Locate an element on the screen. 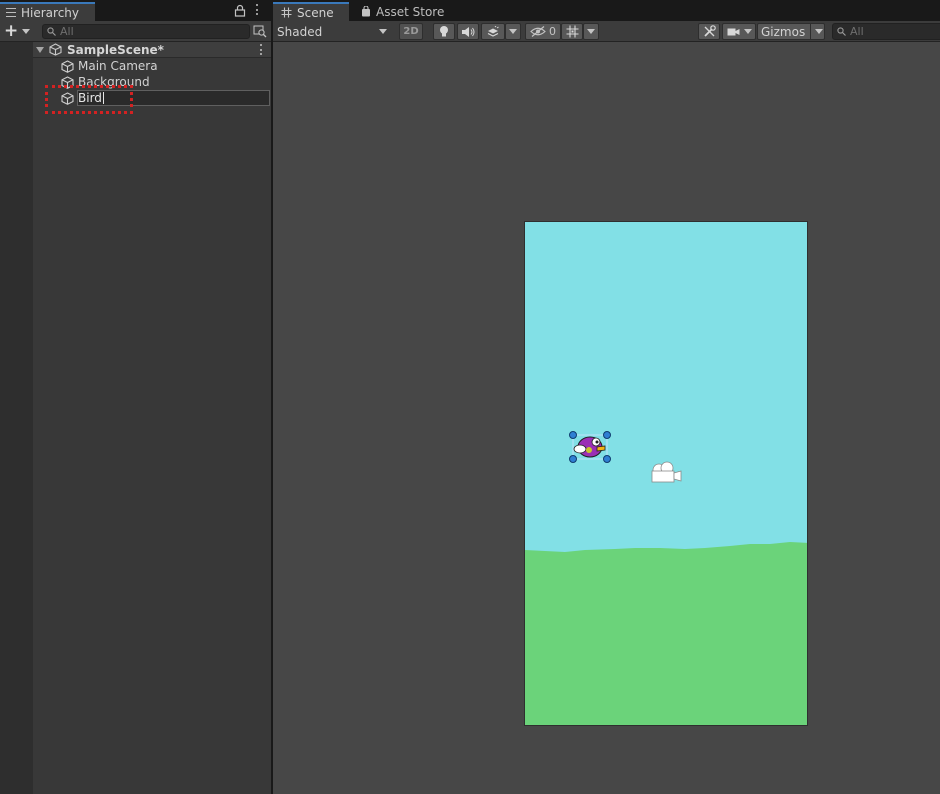 The image size is (940, 794). scene-search-field is located at coordinates (886, 31).